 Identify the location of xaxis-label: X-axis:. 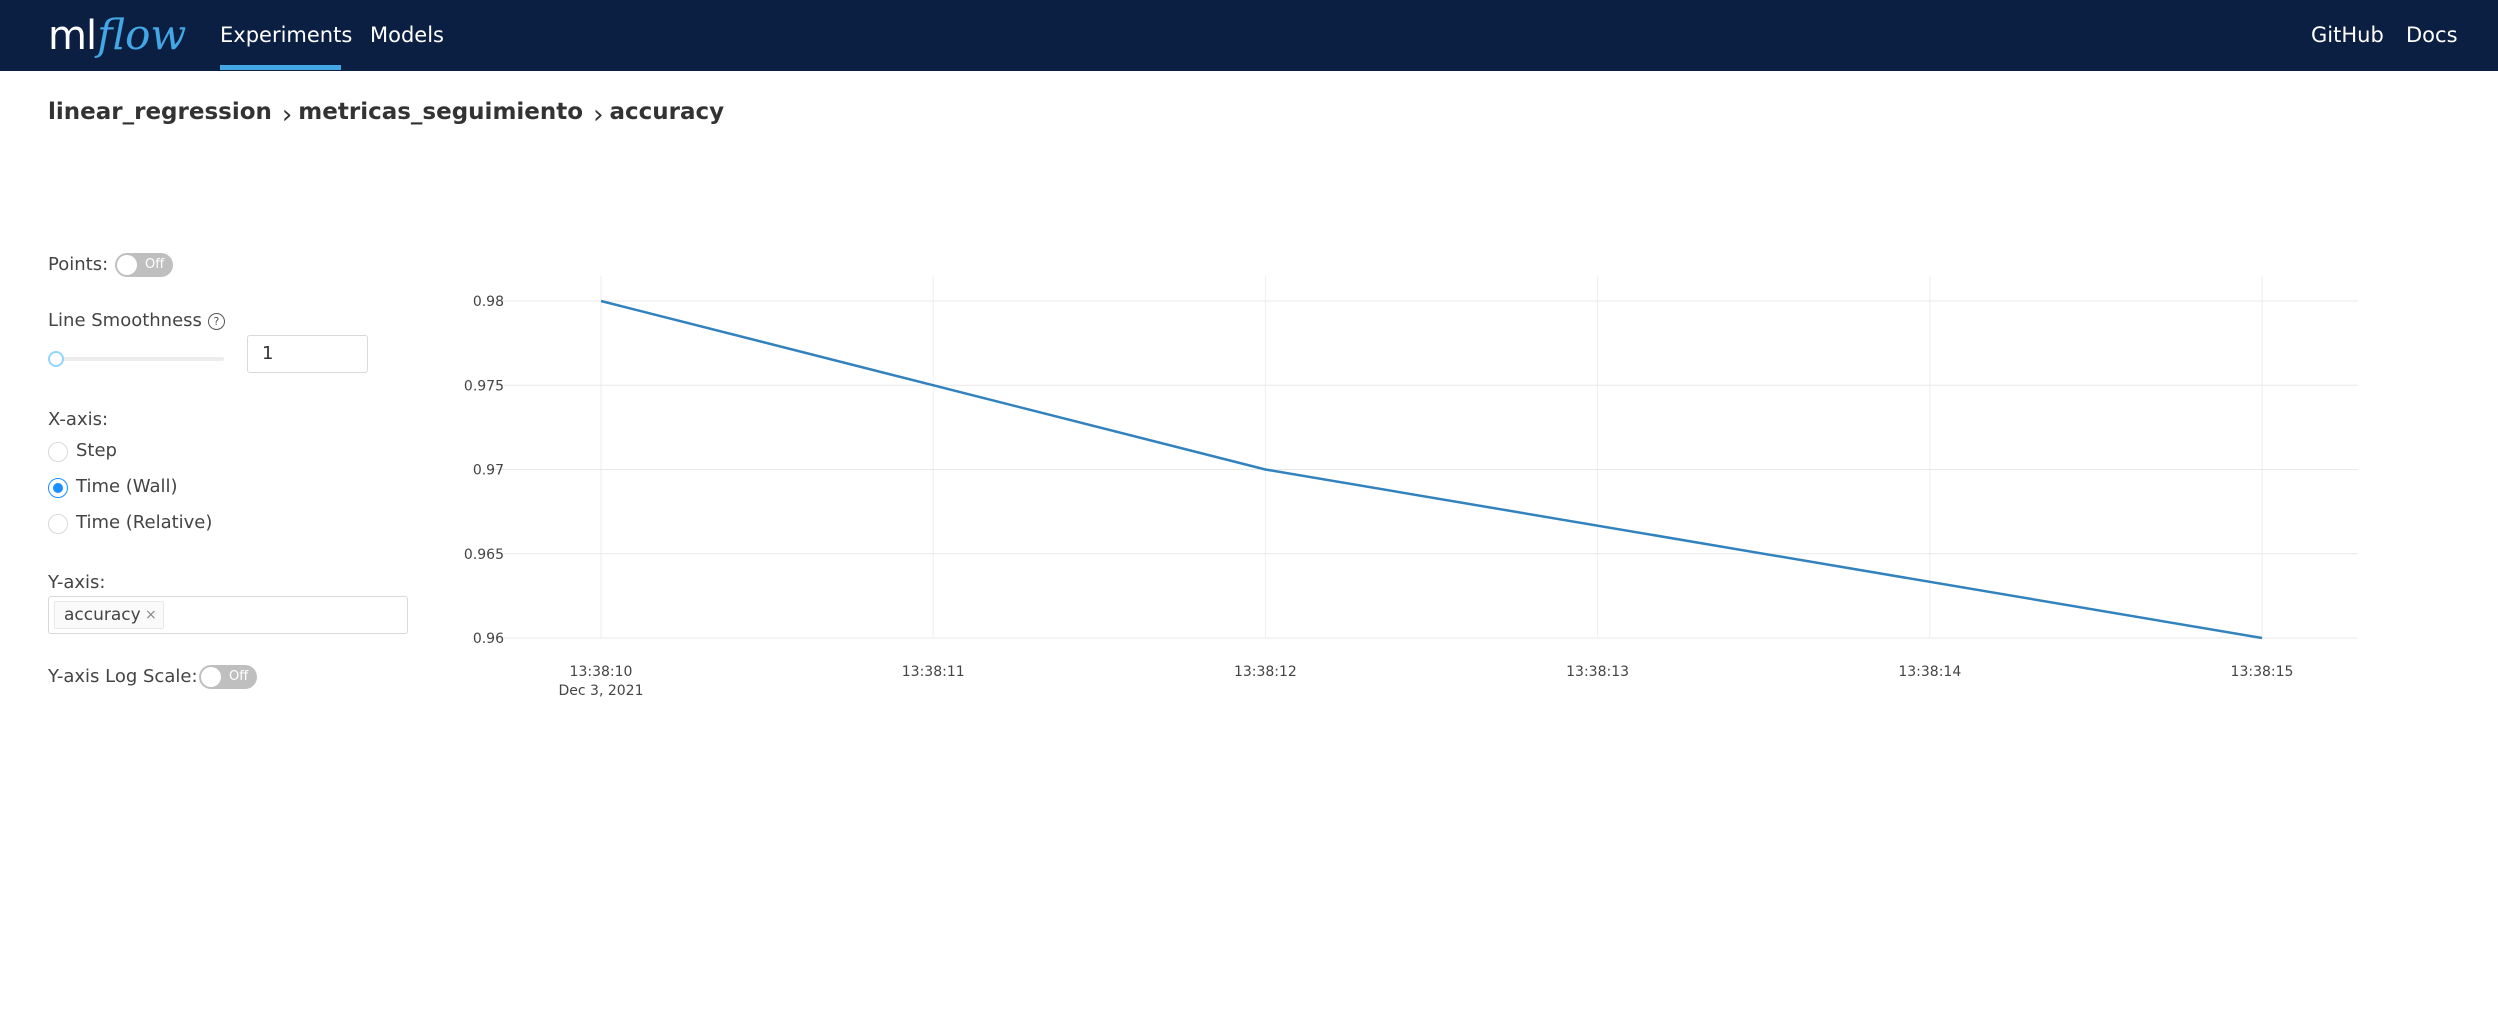
(78, 419).